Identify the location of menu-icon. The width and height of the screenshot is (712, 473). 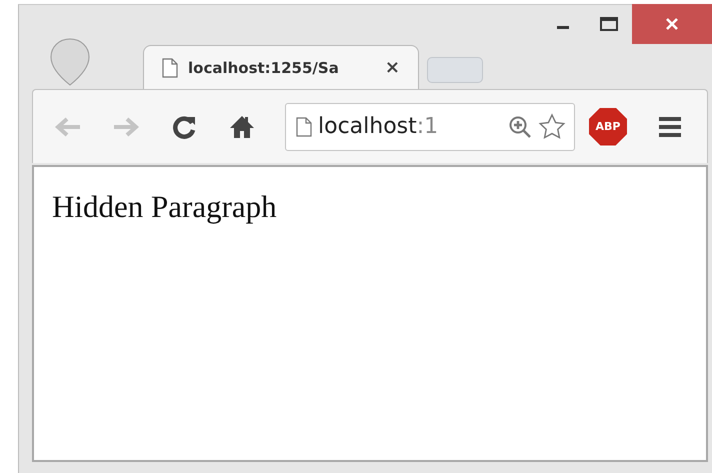
(670, 126).